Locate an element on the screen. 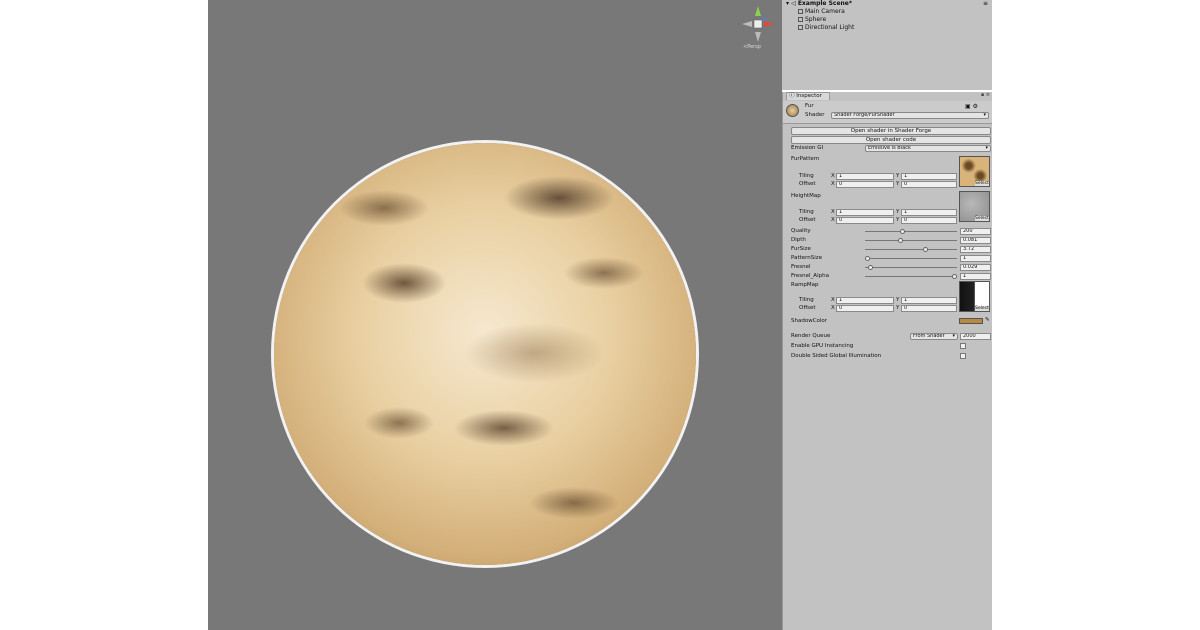 Image resolution: width=1200 pixels, height=630 pixels. fur-pattern-tiling-label: Tiling is located at coordinates (806, 176).